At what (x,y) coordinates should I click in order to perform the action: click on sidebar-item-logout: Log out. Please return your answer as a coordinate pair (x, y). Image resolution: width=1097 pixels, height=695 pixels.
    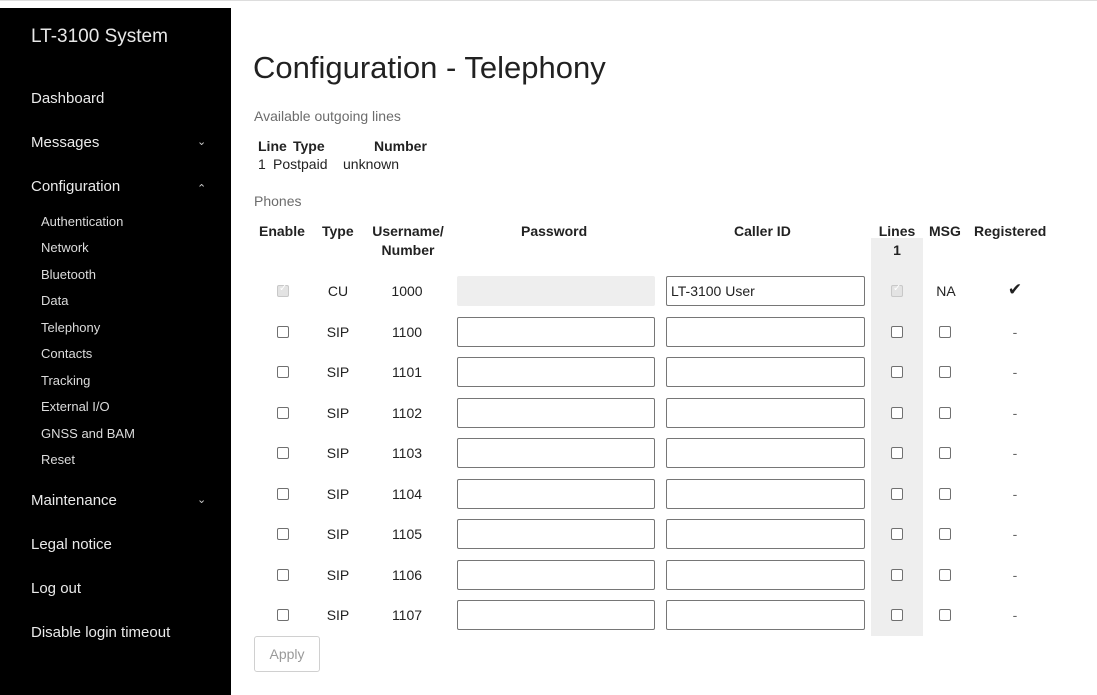
    Looking at the image, I should click on (56, 588).